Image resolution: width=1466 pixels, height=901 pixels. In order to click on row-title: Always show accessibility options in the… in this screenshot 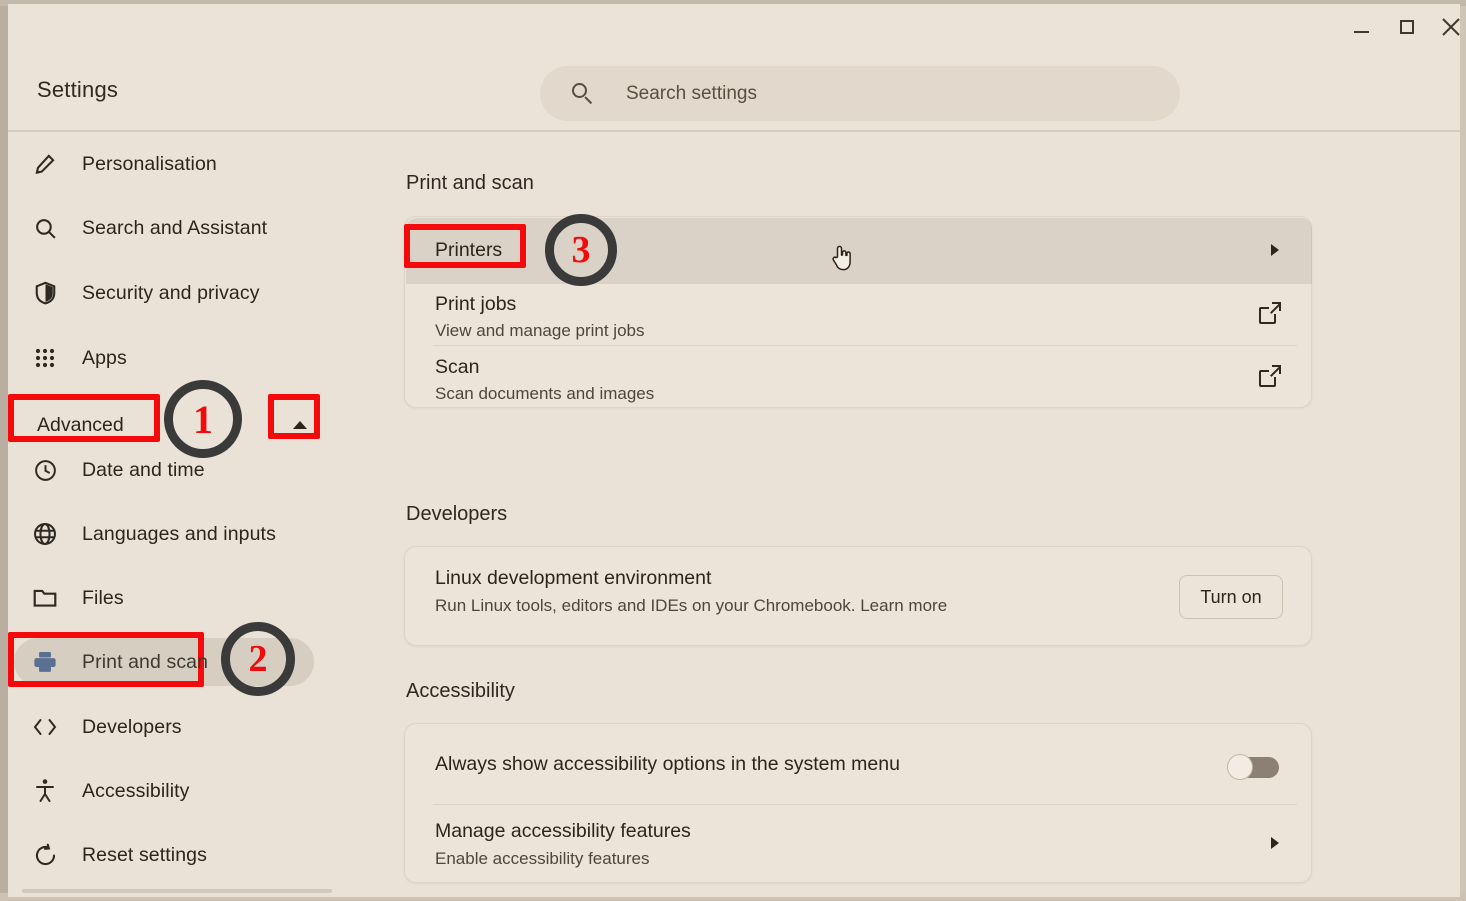, I will do `click(667, 764)`.